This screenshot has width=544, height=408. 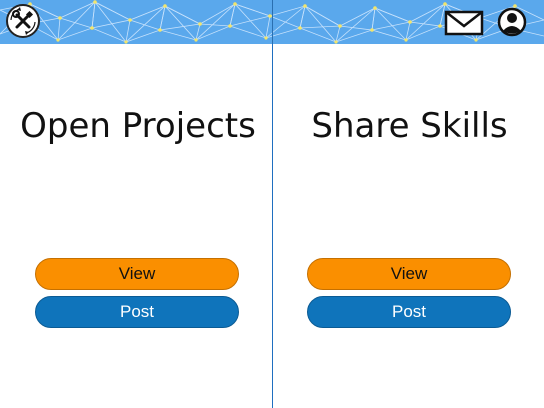 What do you see at coordinates (137, 274) in the screenshot?
I see `open-projects-view-button: View` at bounding box center [137, 274].